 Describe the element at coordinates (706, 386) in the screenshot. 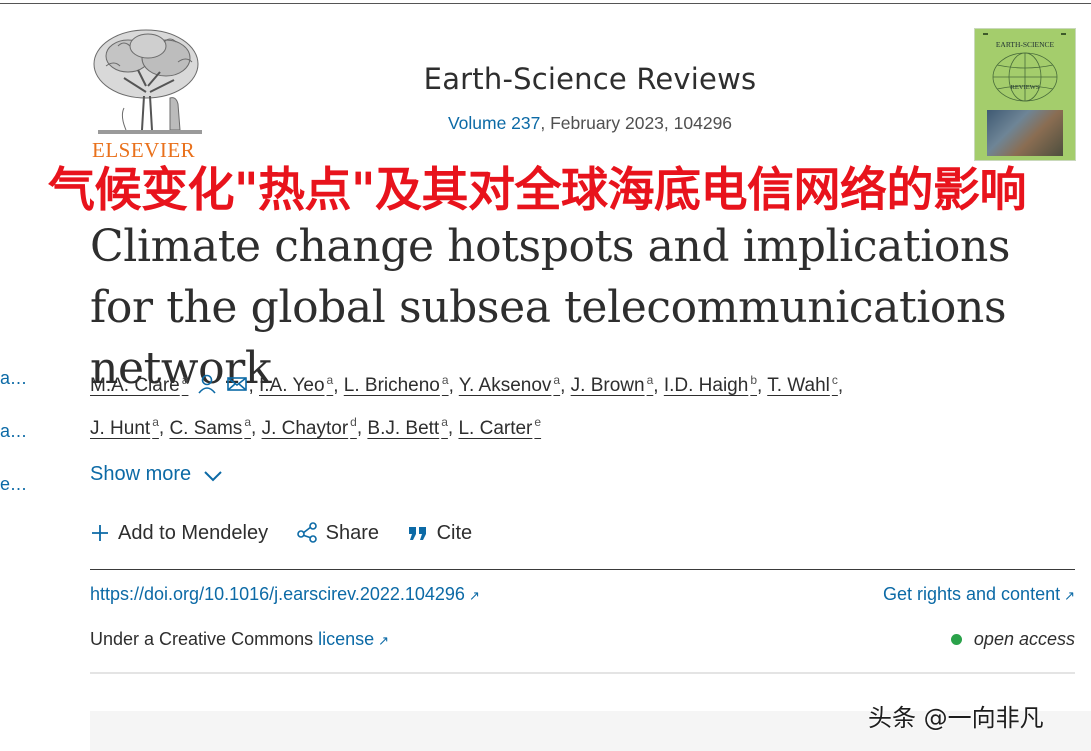

I see `author-name: I.D. Haigh` at that location.